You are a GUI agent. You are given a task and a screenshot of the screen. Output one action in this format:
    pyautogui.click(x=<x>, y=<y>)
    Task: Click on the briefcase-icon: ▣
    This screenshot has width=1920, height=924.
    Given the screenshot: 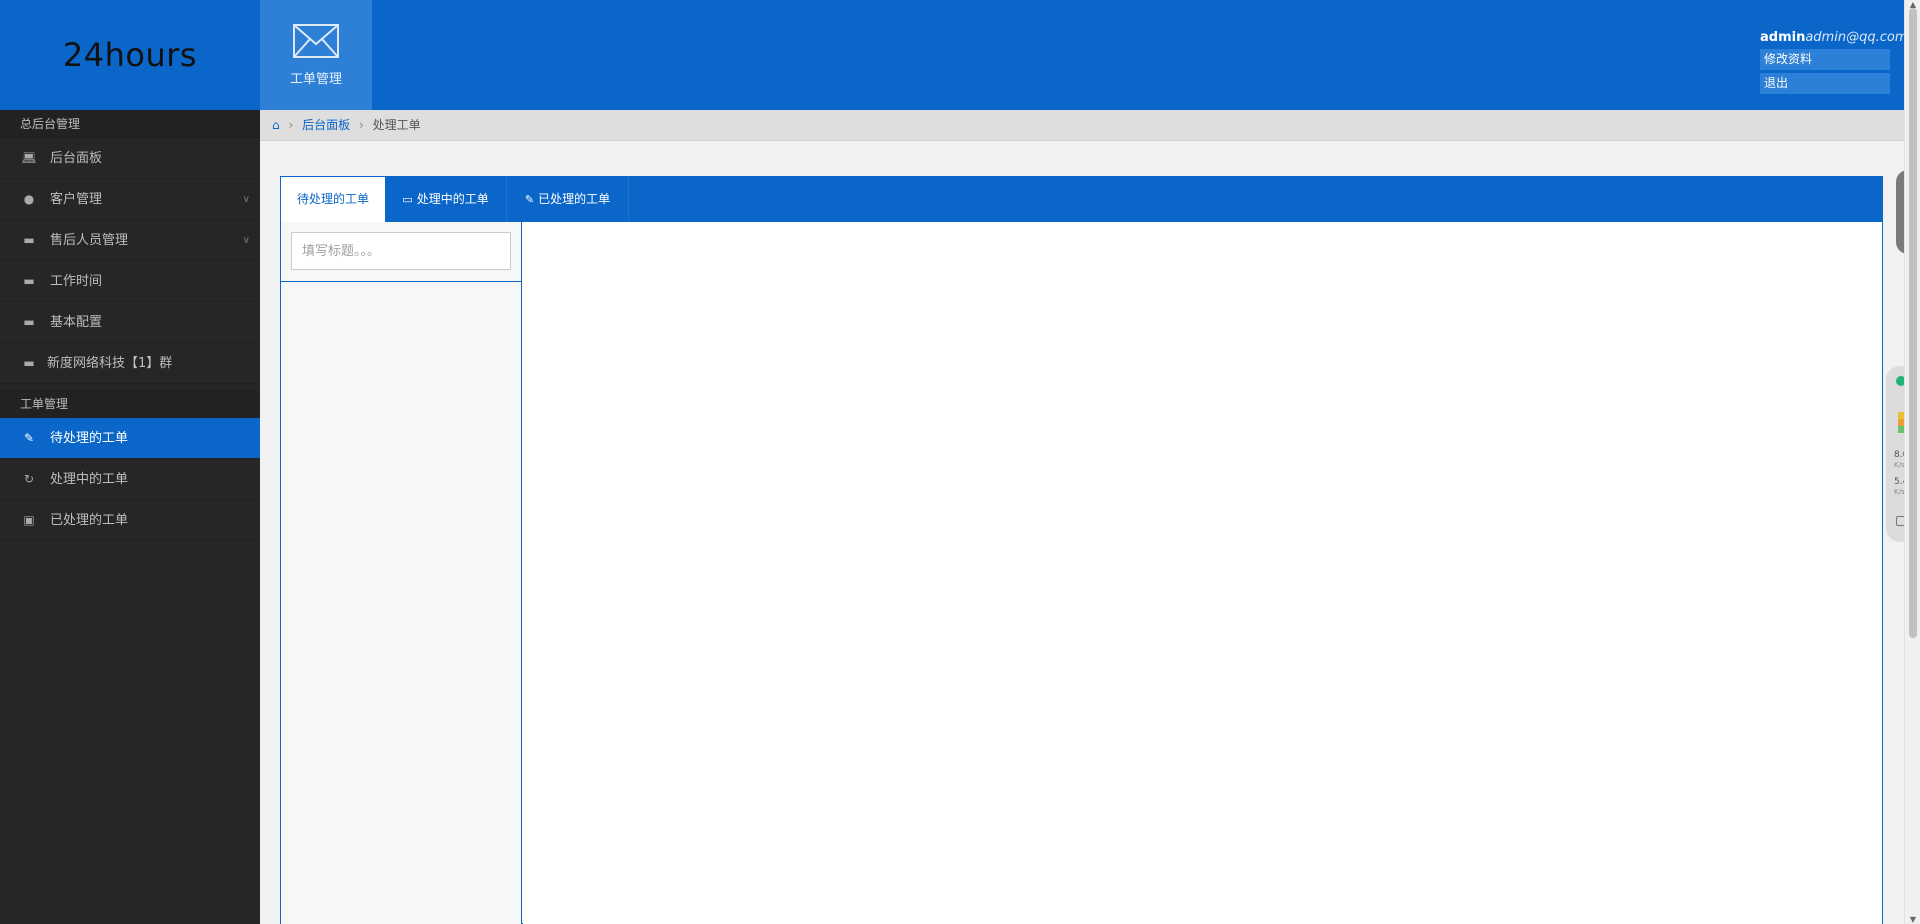 What is the action you would take?
    pyautogui.click(x=29, y=520)
    